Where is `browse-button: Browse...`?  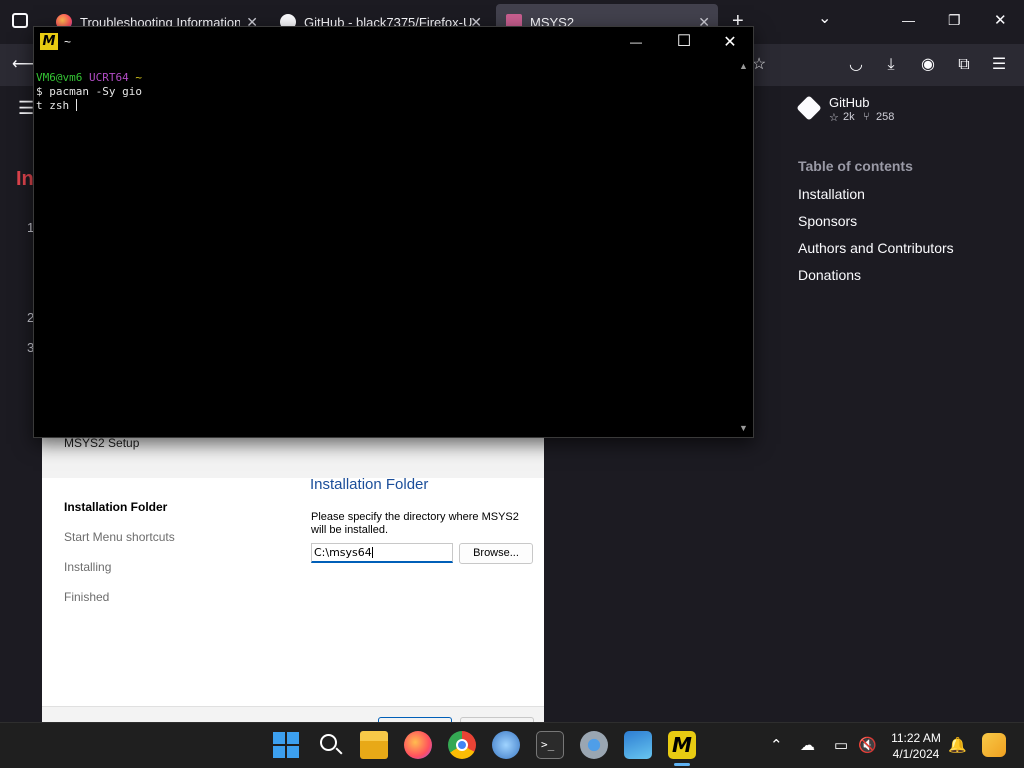
browse-button: Browse... is located at coordinates (496, 553).